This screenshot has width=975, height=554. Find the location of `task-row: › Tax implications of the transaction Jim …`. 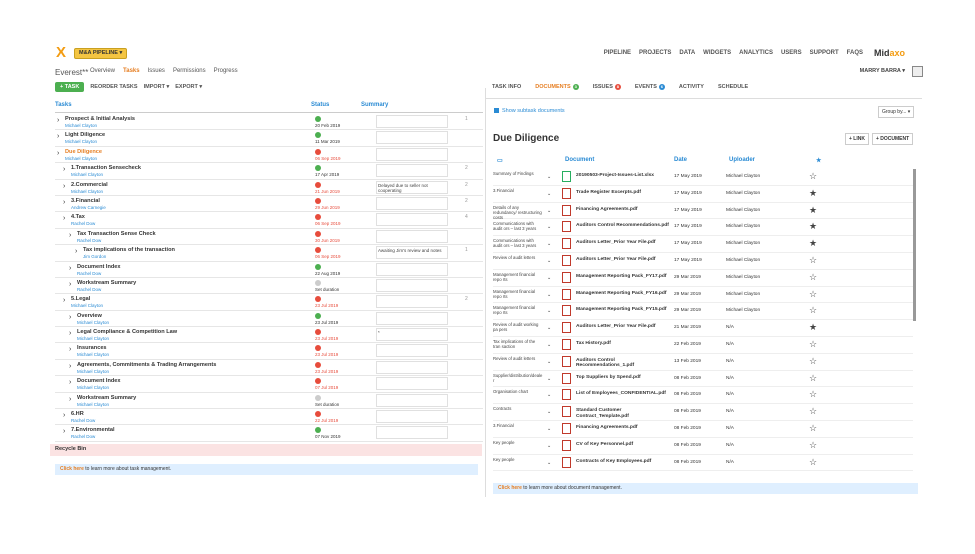

task-row: › Tax implications of the transaction Jim … is located at coordinates (269, 253).